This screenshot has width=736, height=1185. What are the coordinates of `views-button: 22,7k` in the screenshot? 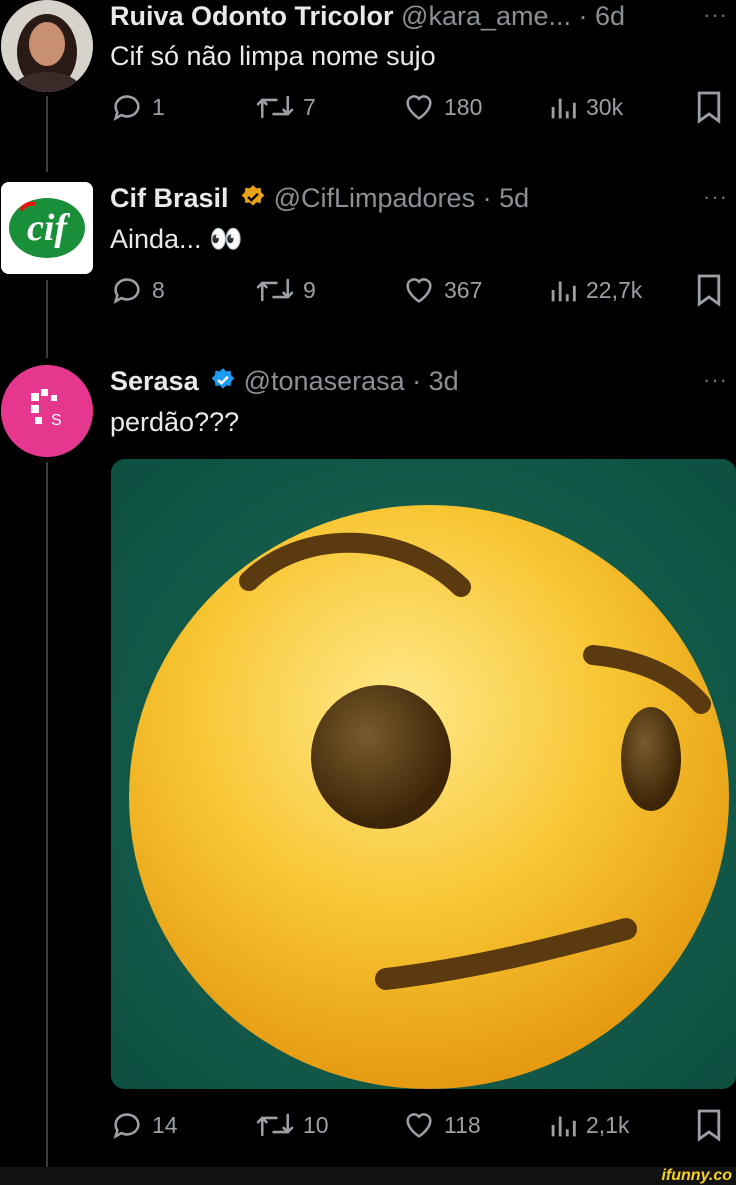 It's located at (595, 290).